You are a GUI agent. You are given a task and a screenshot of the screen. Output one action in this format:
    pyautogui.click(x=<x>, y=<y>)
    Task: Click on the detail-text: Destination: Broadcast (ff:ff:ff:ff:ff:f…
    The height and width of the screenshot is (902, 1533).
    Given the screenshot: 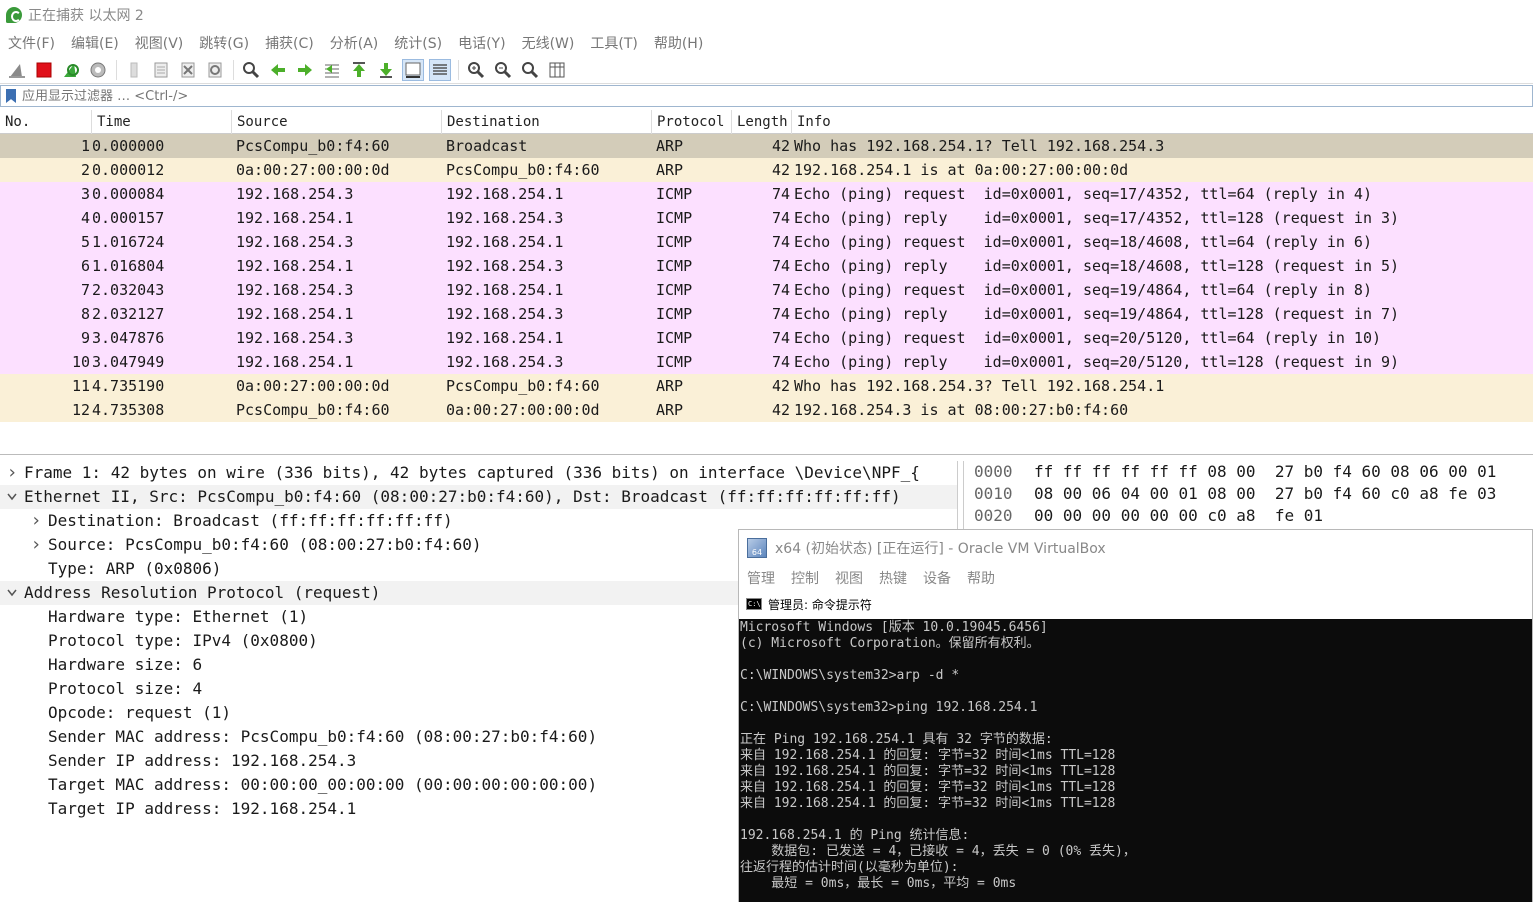 What is the action you would take?
    pyautogui.click(x=250, y=520)
    